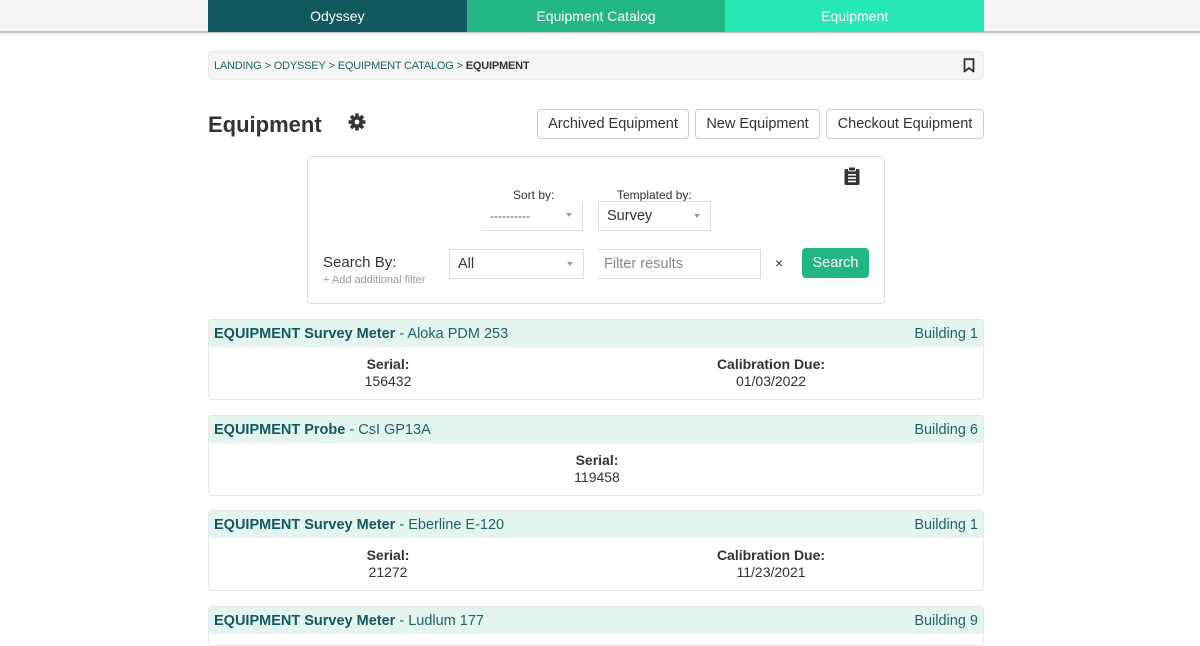 This screenshot has height=646, width=1200. Describe the element at coordinates (855, 16) in the screenshot. I see `nav-item-equipment: Equipment` at that location.